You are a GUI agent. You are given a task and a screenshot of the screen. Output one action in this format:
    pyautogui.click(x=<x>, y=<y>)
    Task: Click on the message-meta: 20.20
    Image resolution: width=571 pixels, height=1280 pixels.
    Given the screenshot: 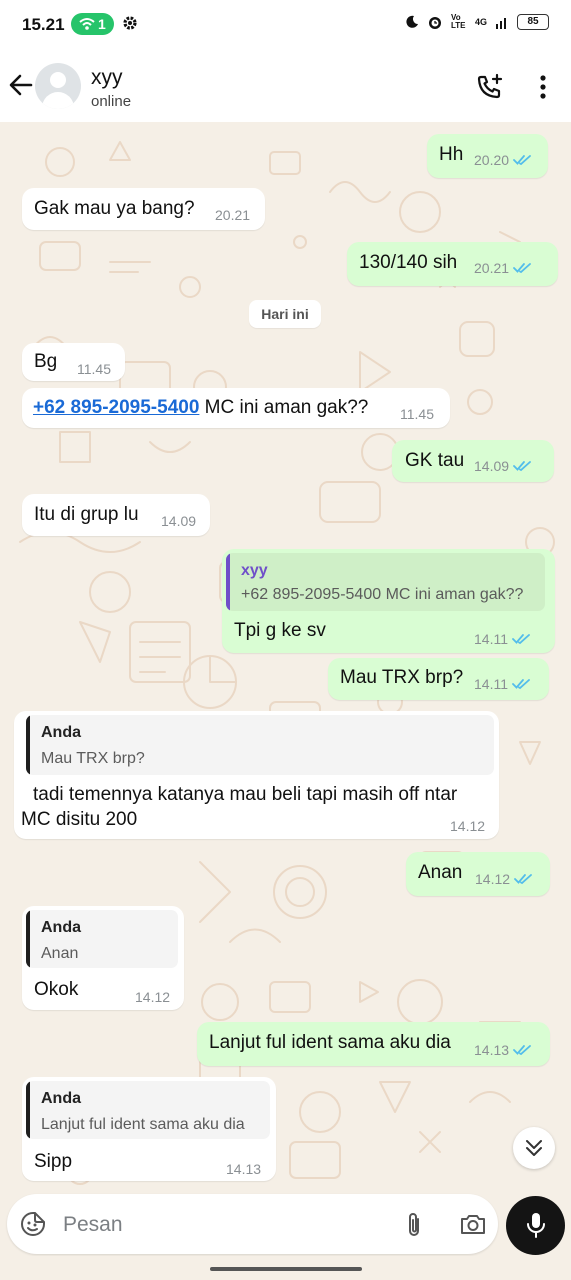 What is the action you would take?
    pyautogui.click(x=503, y=160)
    